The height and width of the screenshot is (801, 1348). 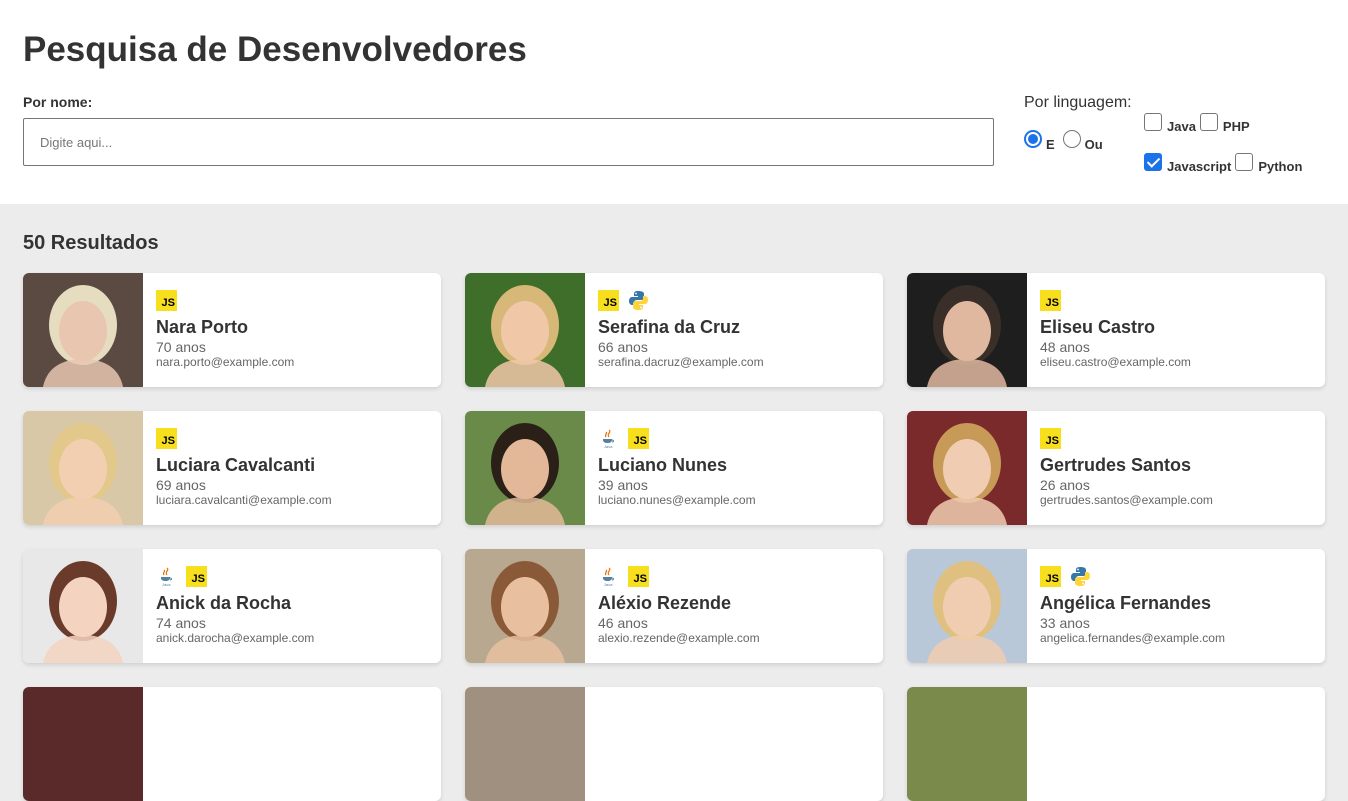 What do you see at coordinates (669, 327) in the screenshot?
I see `developer-name: Serafina da Cruz` at bounding box center [669, 327].